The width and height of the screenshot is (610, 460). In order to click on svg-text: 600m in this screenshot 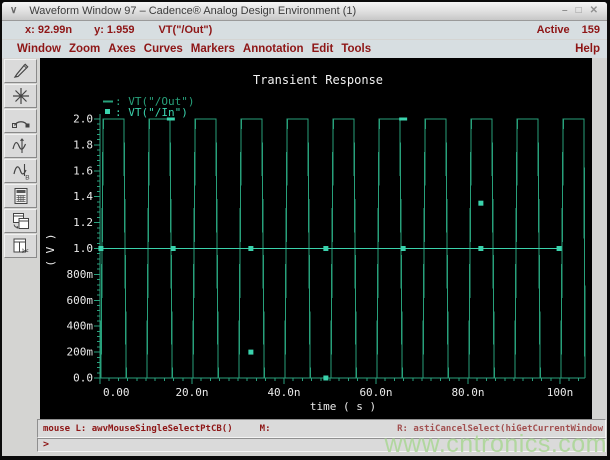, I will do `click(80, 300)`.